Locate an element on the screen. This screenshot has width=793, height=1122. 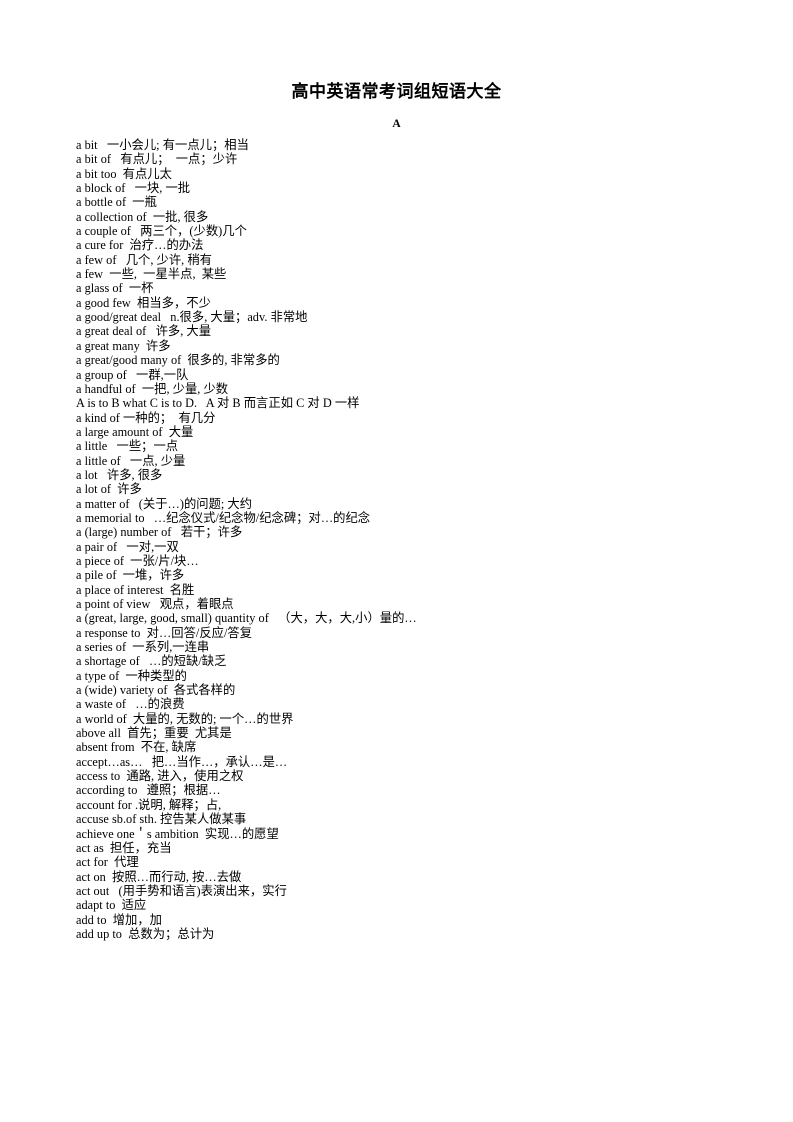
phrase-entry: achieve one＇s ambition 实现…的愿望 is located at coordinates (177, 833).